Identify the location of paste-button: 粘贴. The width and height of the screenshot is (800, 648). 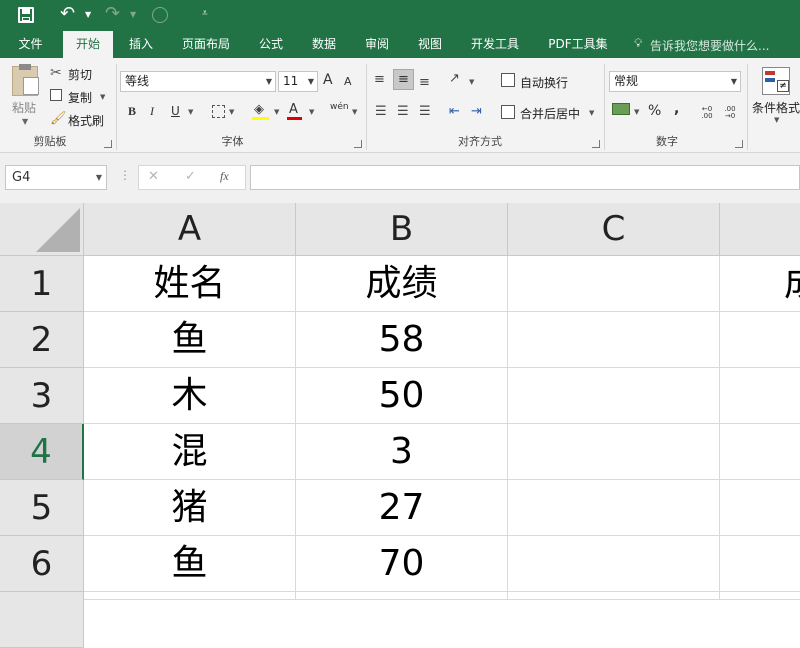
(24, 107).